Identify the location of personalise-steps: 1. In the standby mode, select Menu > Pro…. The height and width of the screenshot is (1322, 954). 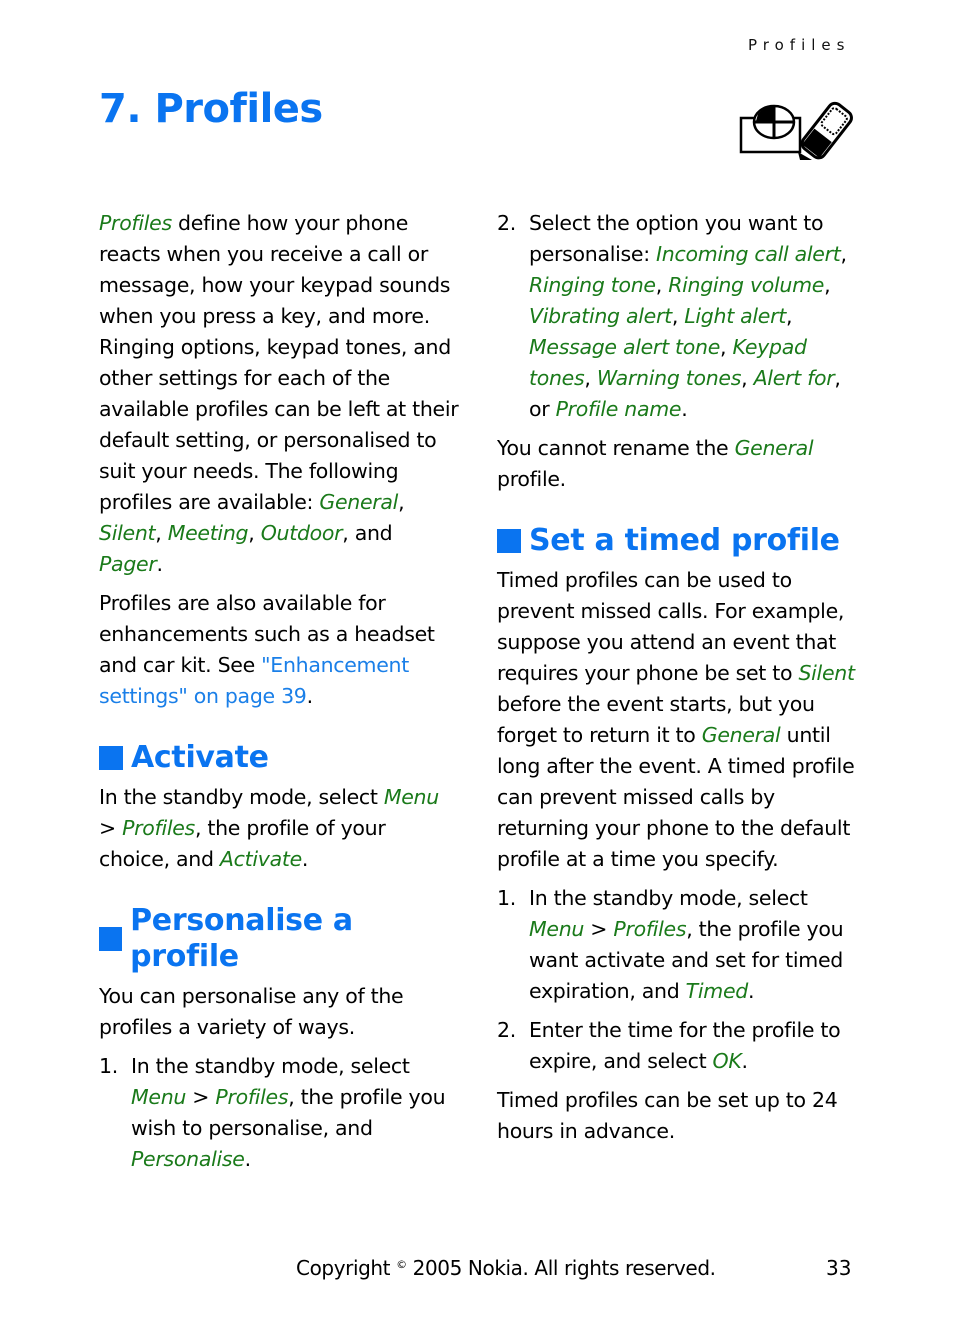
(279, 1113).